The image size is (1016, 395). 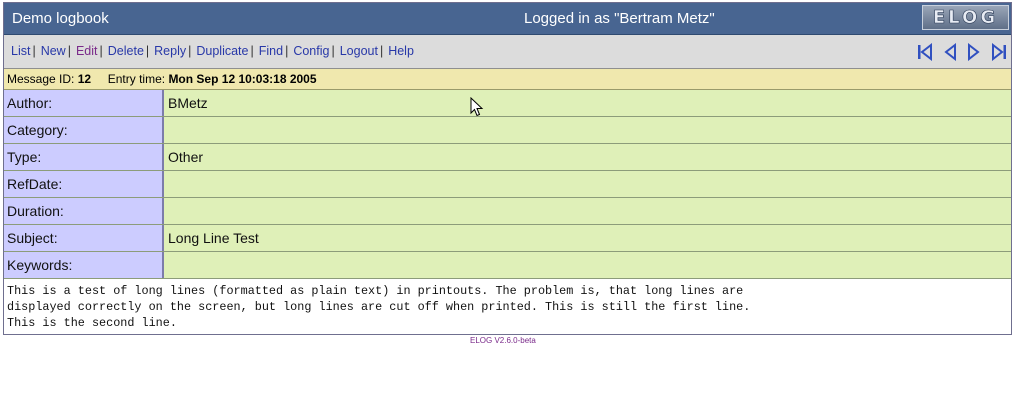 I want to click on previous-icon, so click(x=950, y=52).